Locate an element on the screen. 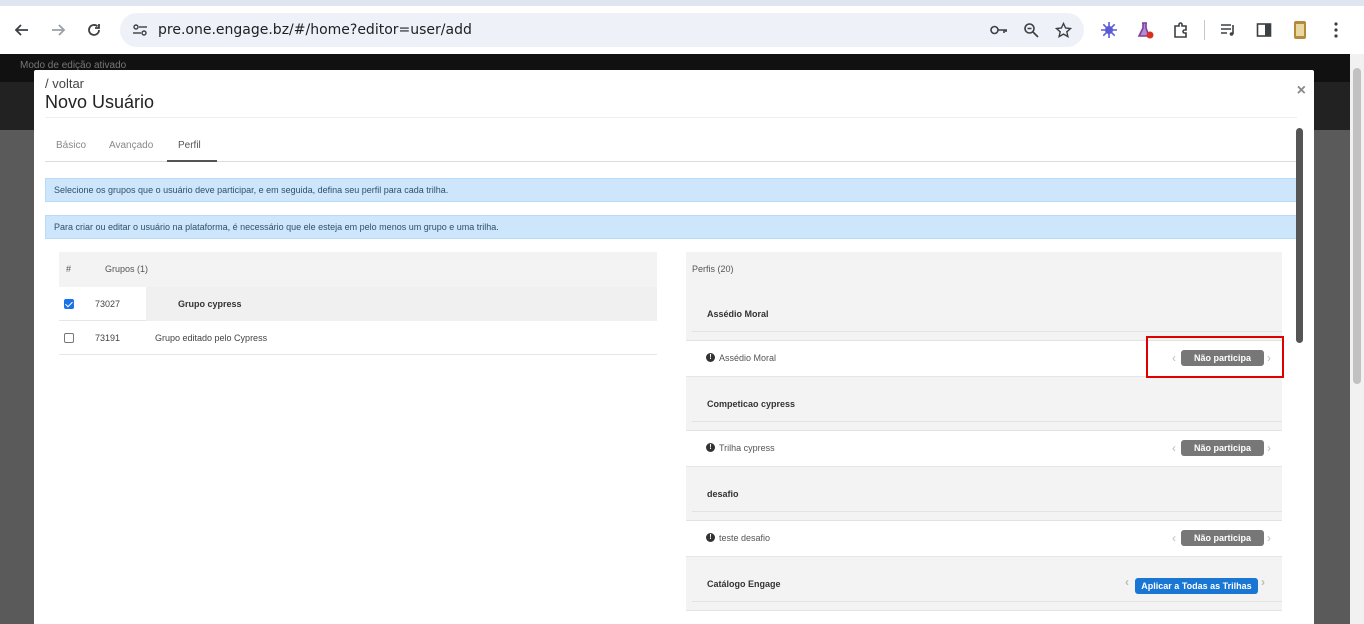 Image resolution: width=1364 pixels, height=624 pixels. key-icon is located at coordinates (999, 30).